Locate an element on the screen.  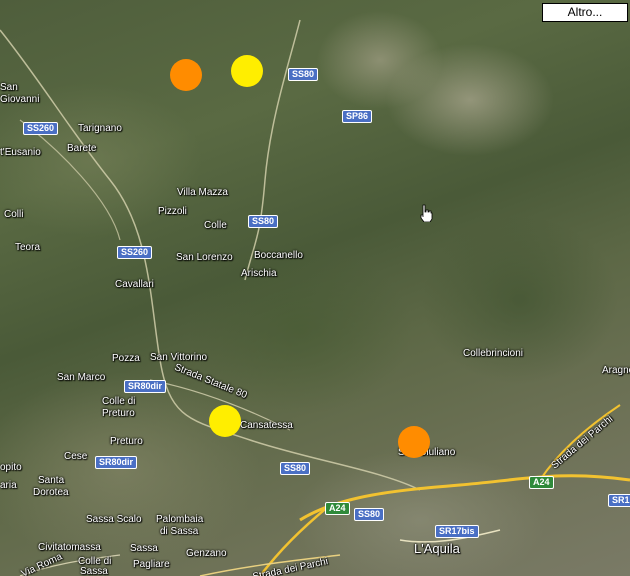
place-label: Giovanni is located at coordinates (20, 99).